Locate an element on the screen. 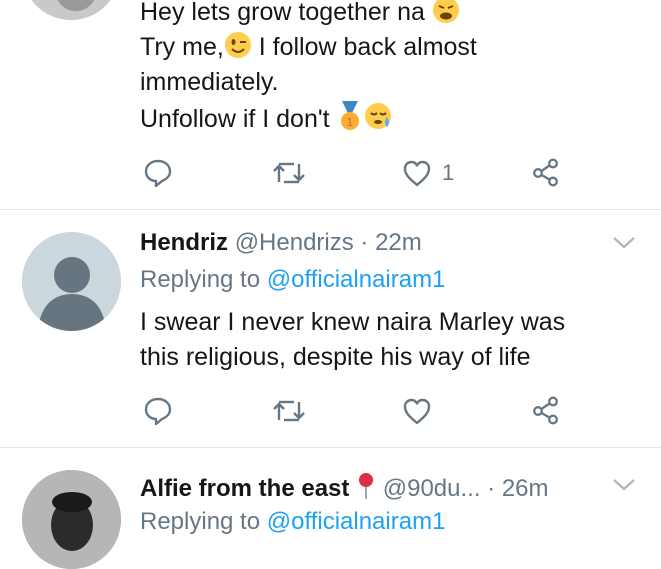  like-button: 1 is located at coordinates (428, 173).